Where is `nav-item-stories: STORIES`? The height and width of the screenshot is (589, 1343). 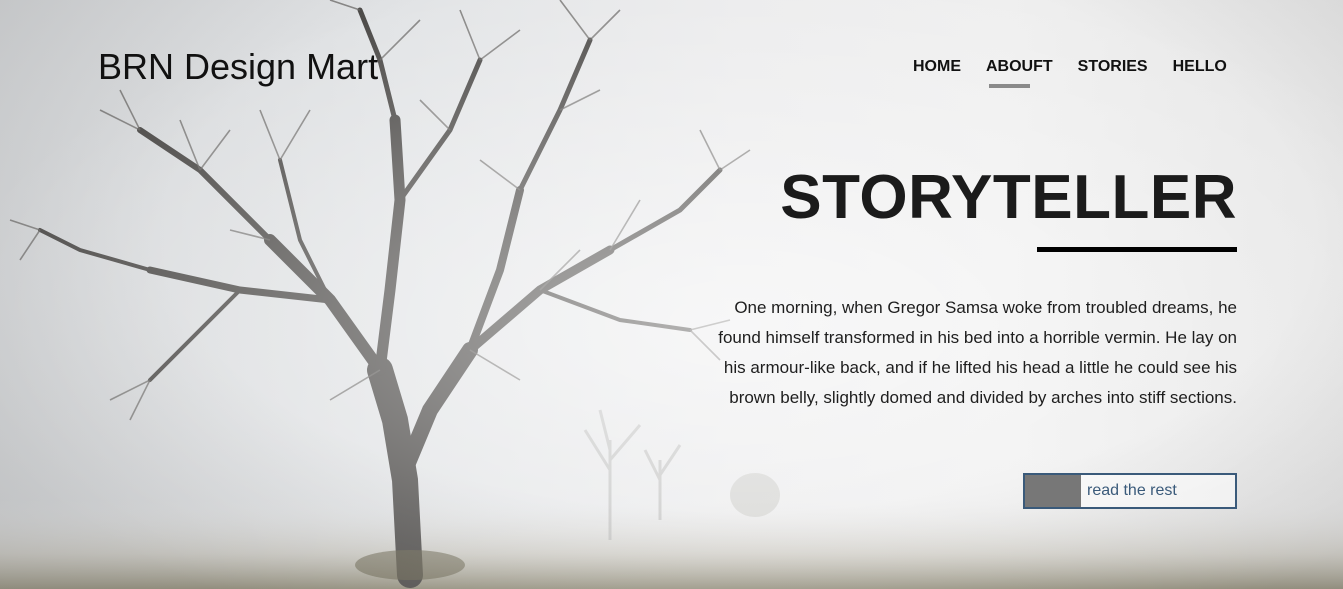 nav-item-stories: STORIES is located at coordinates (1113, 67).